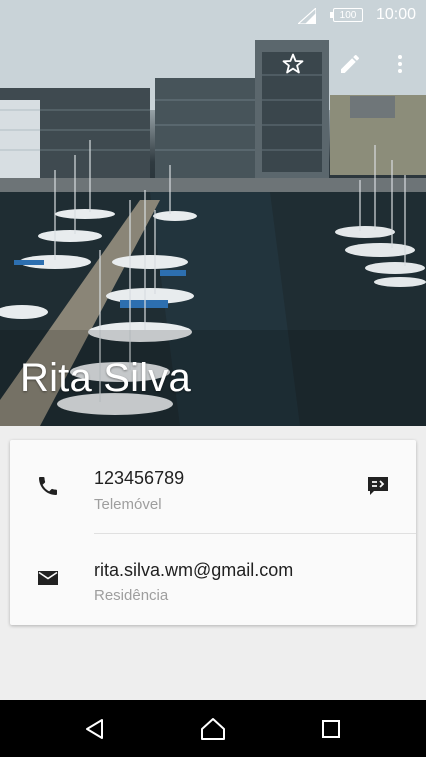  I want to click on favorite-button, so click(293, 64).